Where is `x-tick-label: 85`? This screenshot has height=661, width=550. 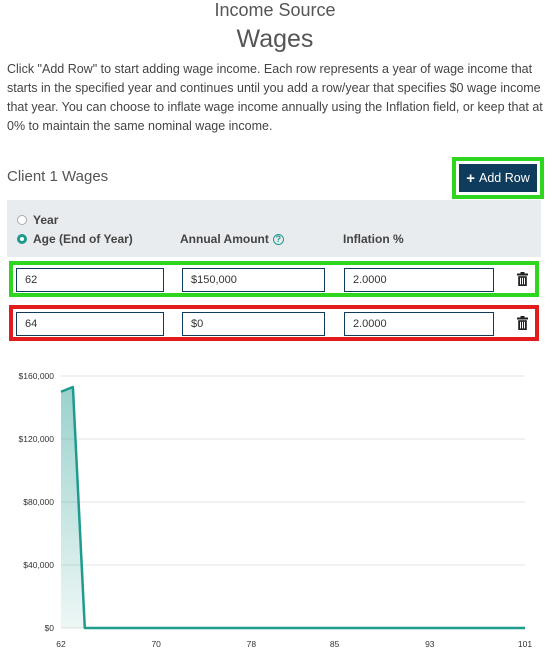
x-tick-label: 85 is located at coordinates (335, 644).